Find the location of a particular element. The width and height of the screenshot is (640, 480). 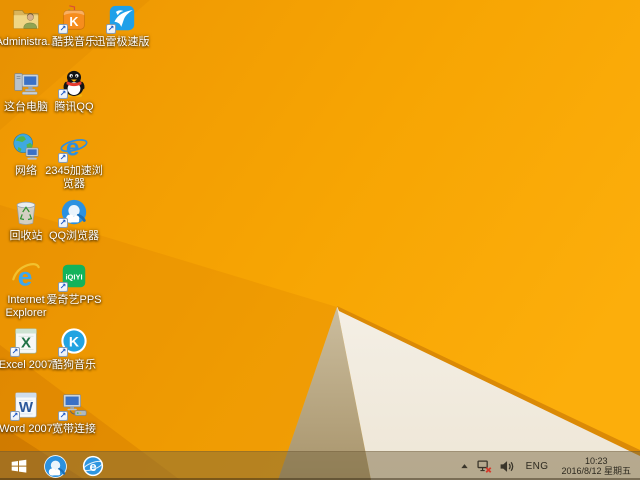

tray-clock-button: 10:23 2016/8/12 星期五 is located at coordinates (596, 466).